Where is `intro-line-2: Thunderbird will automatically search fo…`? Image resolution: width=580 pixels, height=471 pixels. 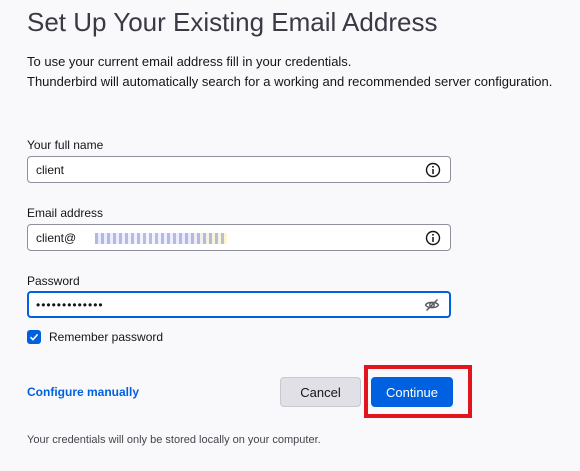
intro-line-2: Thunderbird will automatically search fo… is located at coordinates (290, 81).